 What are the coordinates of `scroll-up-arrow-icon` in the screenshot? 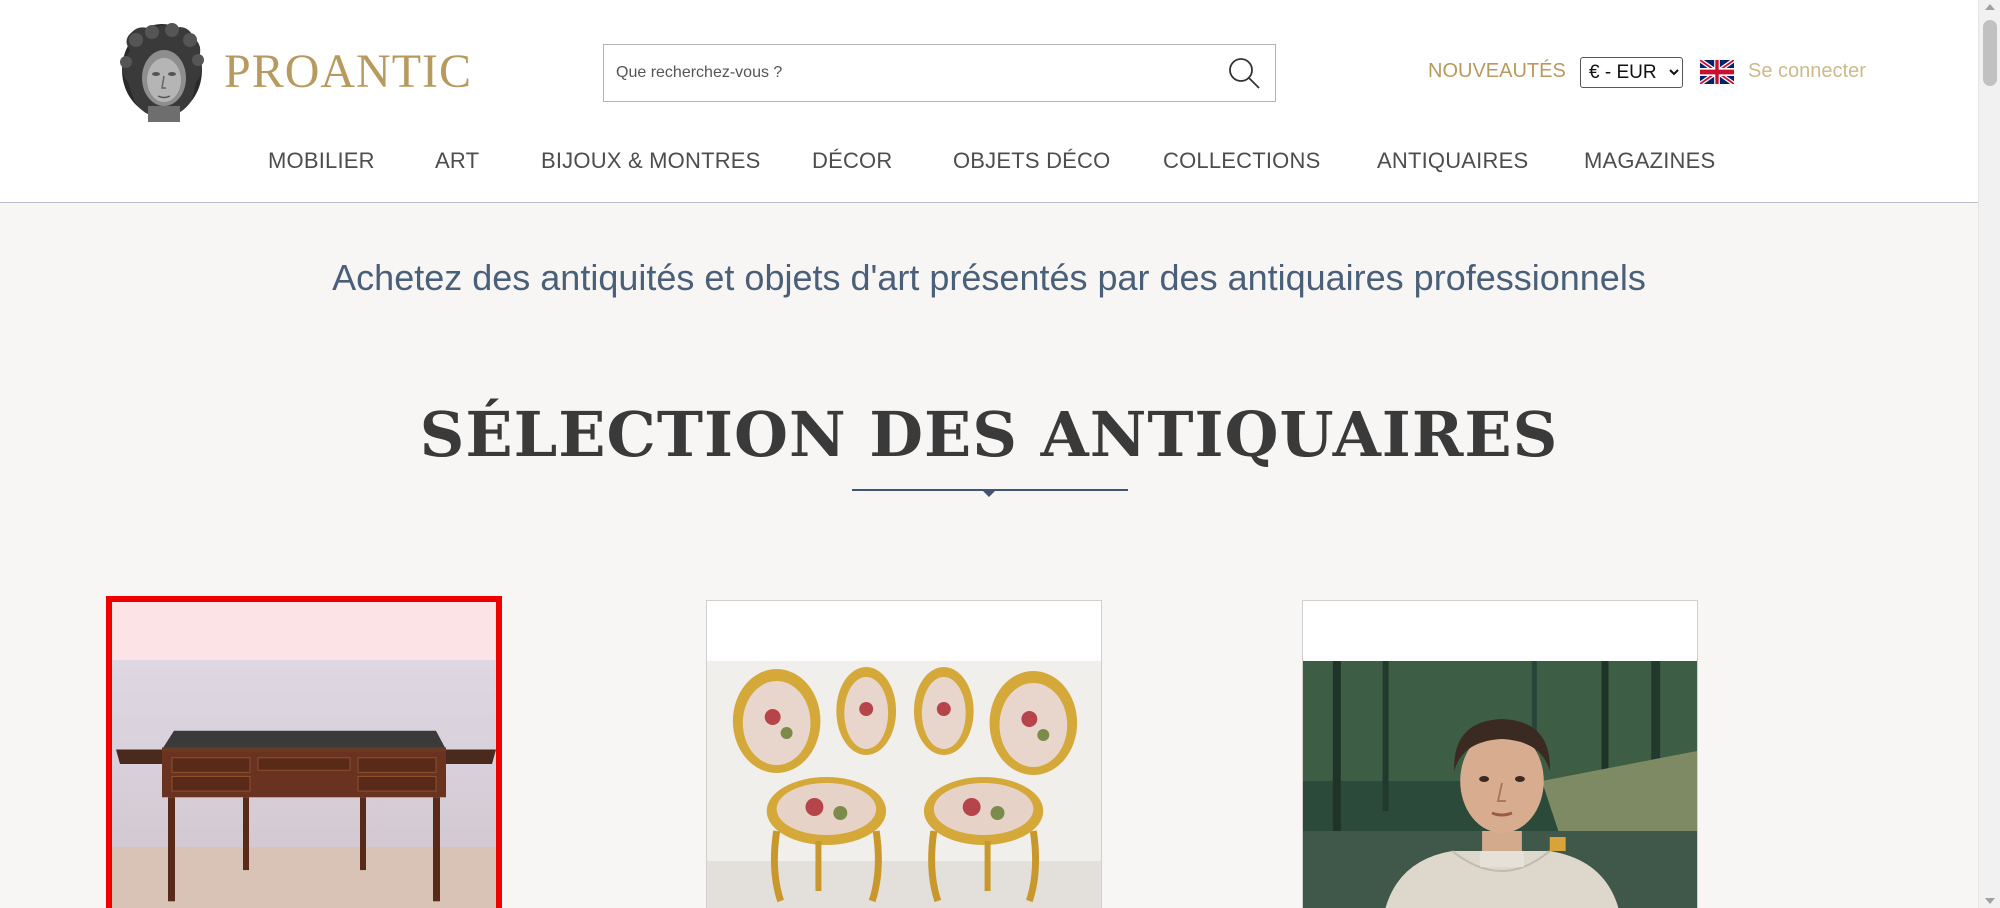 It's located at (1990, 7).